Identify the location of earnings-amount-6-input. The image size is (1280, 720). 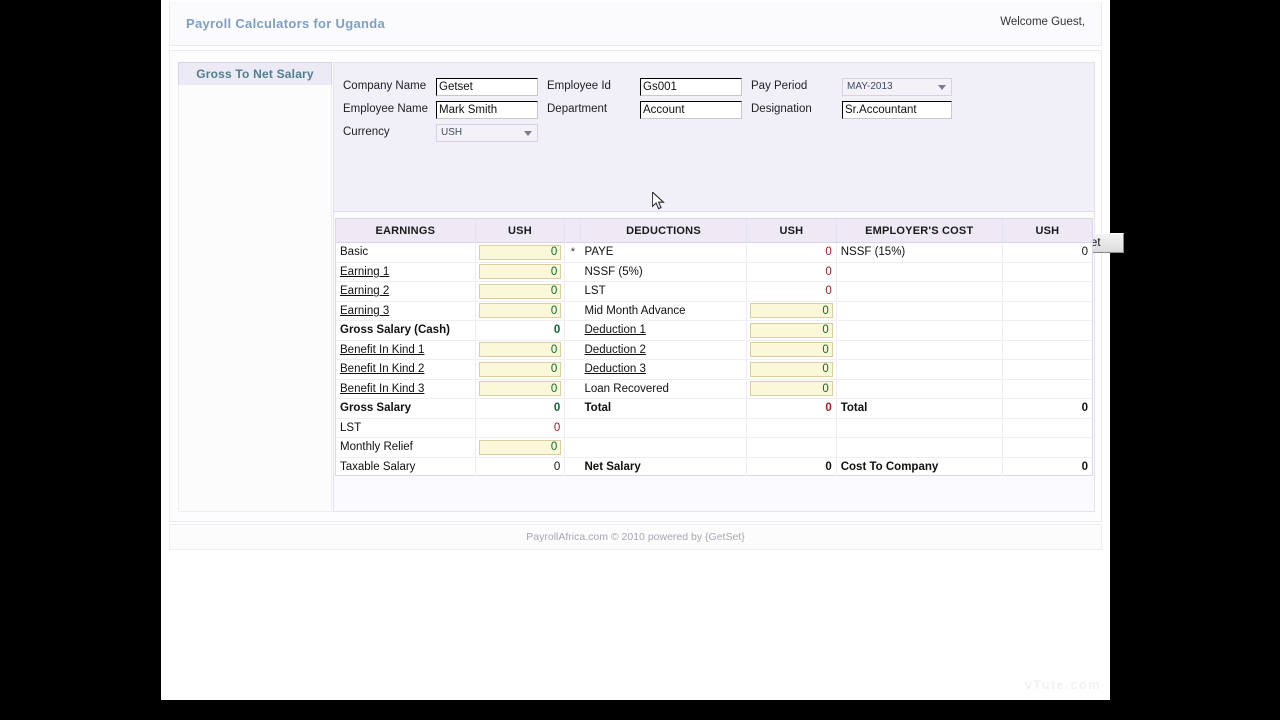
(520, 369).